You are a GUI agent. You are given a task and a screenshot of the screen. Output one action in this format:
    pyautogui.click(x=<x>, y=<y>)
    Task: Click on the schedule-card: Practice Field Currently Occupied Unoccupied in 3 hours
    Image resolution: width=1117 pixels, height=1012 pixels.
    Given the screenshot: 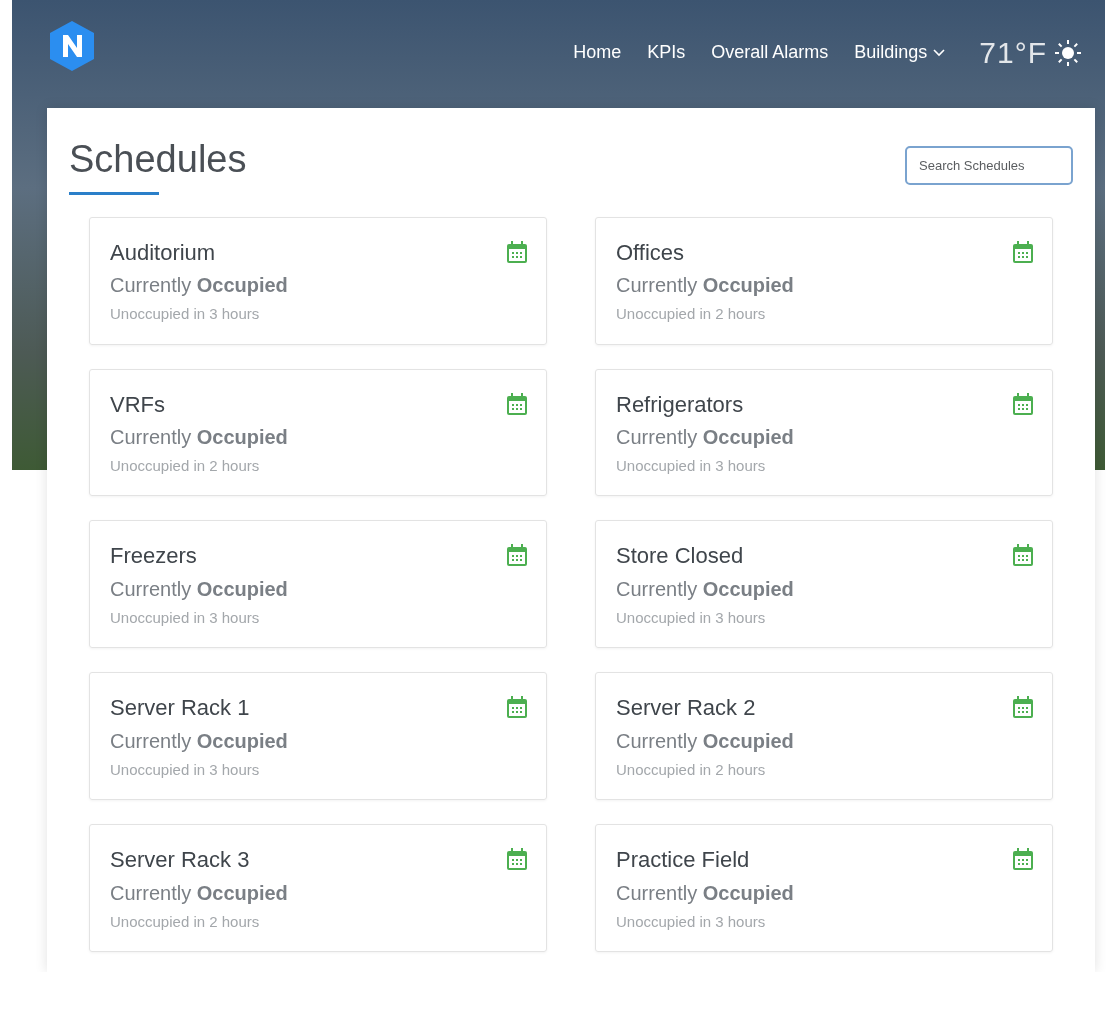 What is the action you would take?
    pyautogui.click(x=824, y=888)
    